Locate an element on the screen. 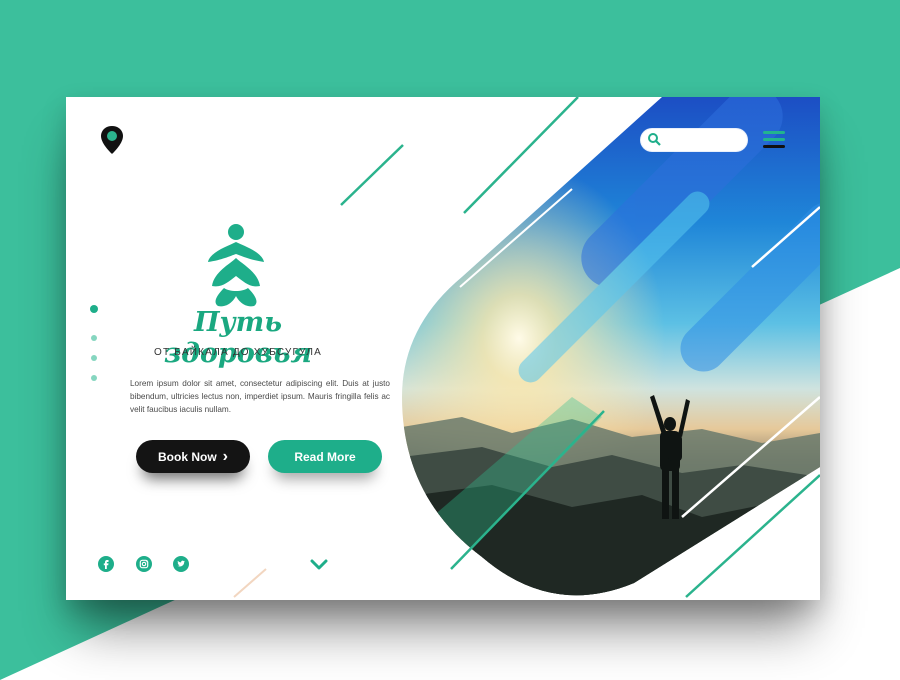 This screenshot has height=680, width=900. facebook-icon is located at coordinates (106, 564).